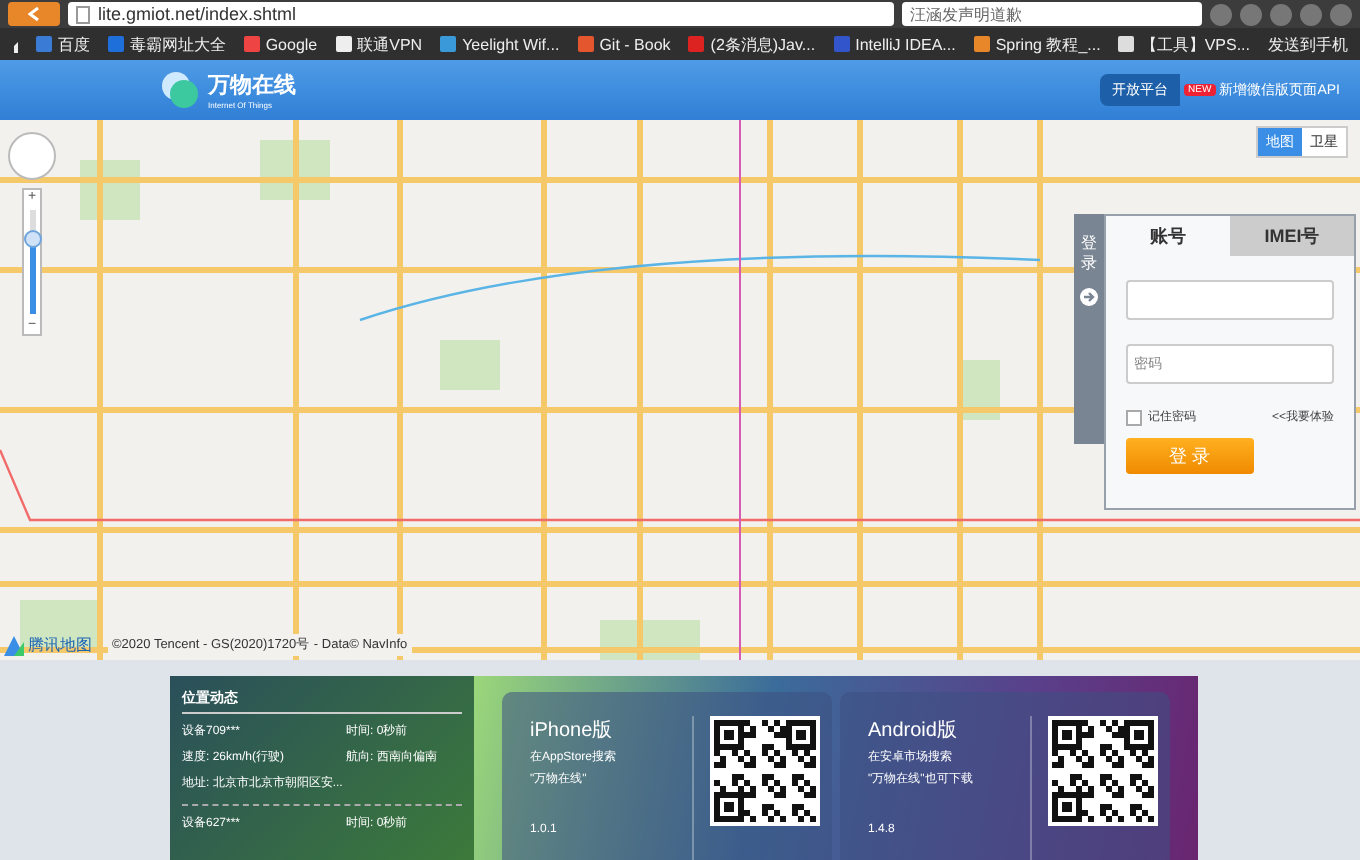 The height and width of the screenshot is (860, 1360). I want to click on map-brand: 腾讯地图, so click(60, 645).